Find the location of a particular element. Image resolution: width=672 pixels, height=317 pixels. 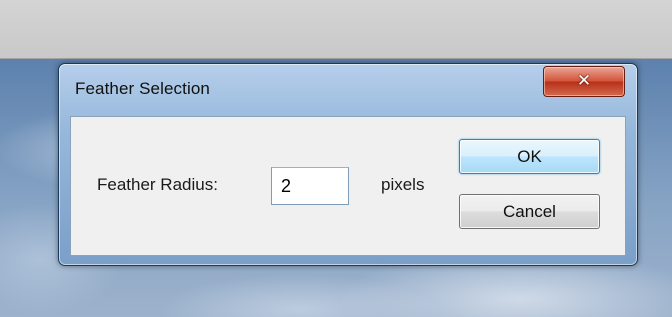

unit-label: pixels is located at coordinates (403, 184).